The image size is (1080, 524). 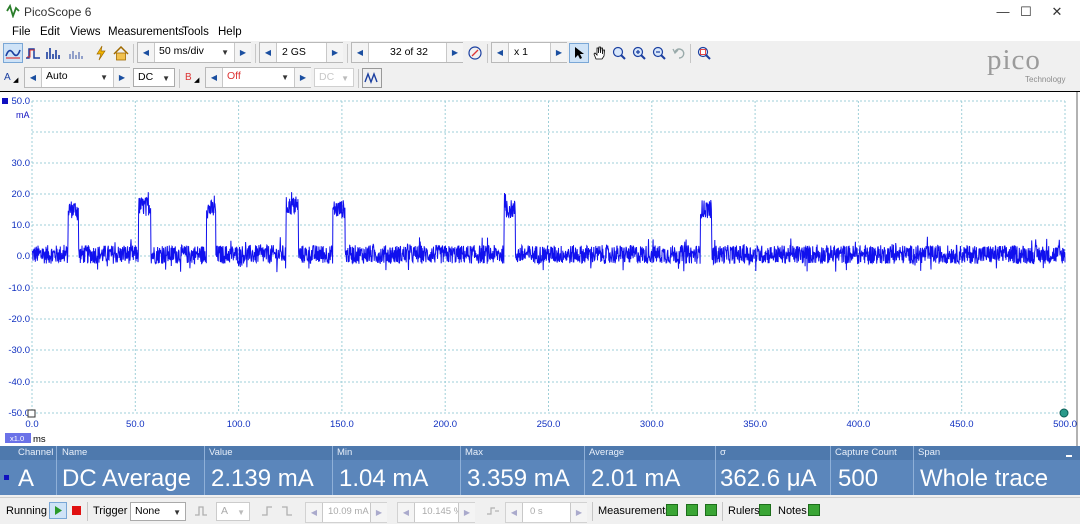 What do you see at coordinates (514, 512) in the screenshot?
I see `trigger-delay-decrease-button: ◀` at bounding box center [514, 512].